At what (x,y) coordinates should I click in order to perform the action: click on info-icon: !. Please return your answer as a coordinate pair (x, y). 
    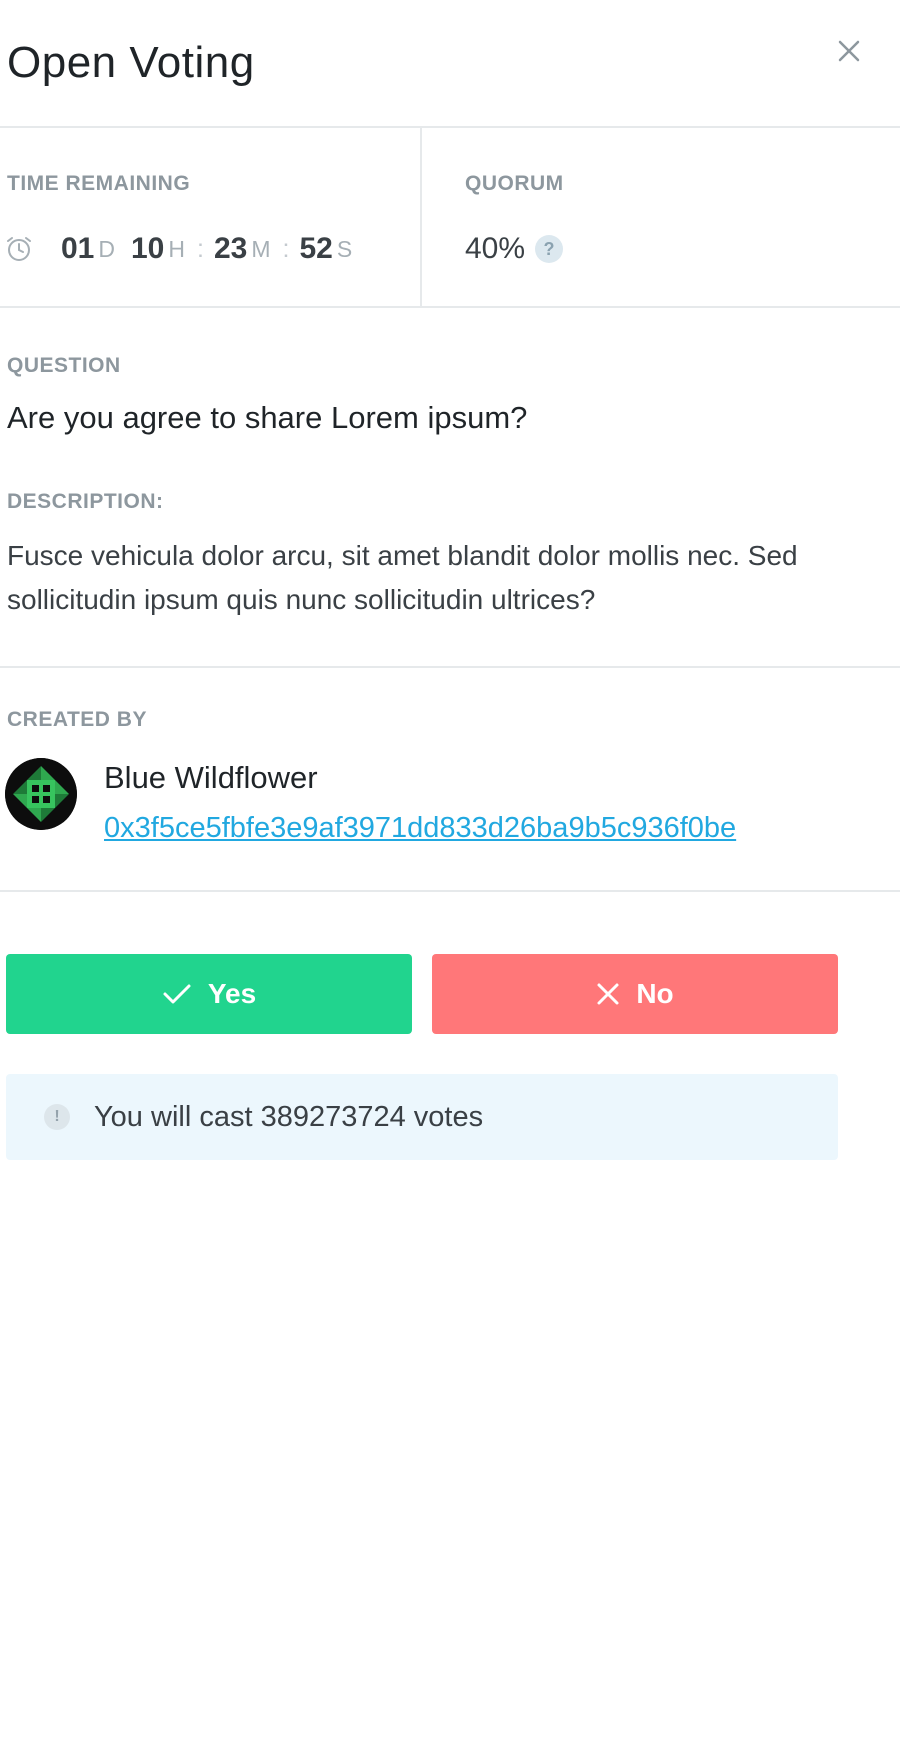
    Looking at the image, I should click on (57, 1117).